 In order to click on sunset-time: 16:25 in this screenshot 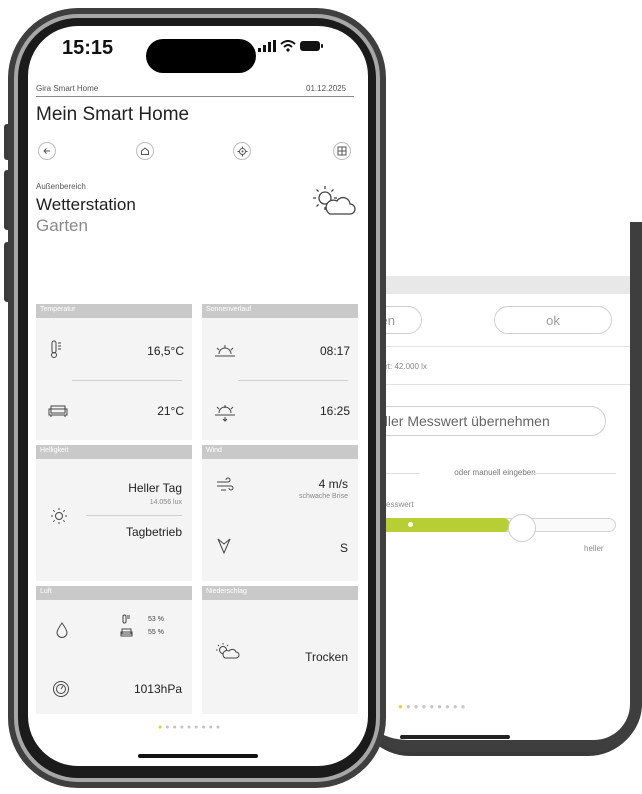, I will do `click(334, 411)`.